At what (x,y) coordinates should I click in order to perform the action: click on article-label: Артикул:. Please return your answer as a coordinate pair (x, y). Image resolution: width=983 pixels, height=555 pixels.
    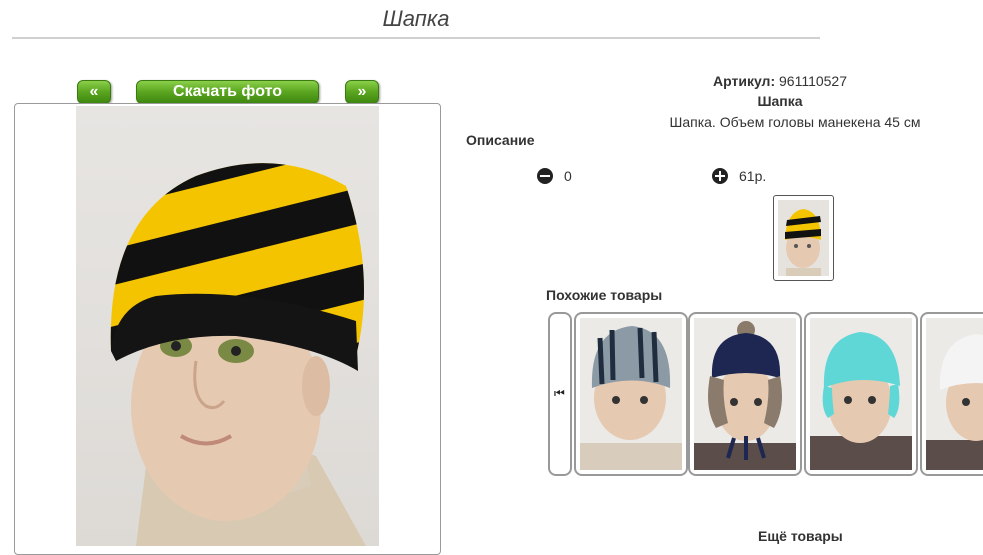
    Looking at the image, I should click on (744, 81).